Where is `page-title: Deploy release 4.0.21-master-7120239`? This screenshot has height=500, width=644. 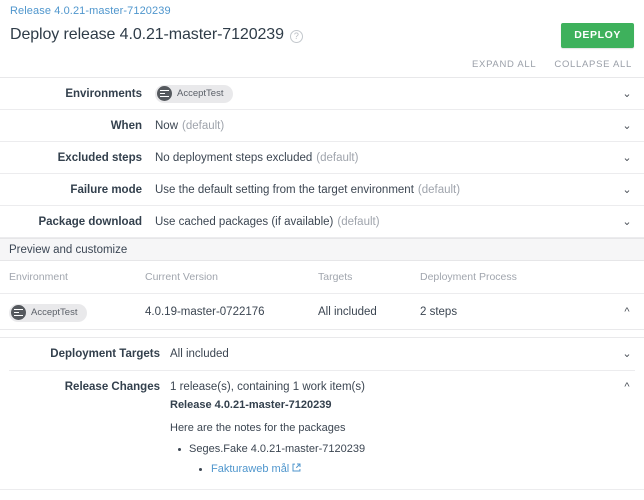
page-title: Deploy release 4.0.21-master-7120239 is located at coordinates (147, 34).